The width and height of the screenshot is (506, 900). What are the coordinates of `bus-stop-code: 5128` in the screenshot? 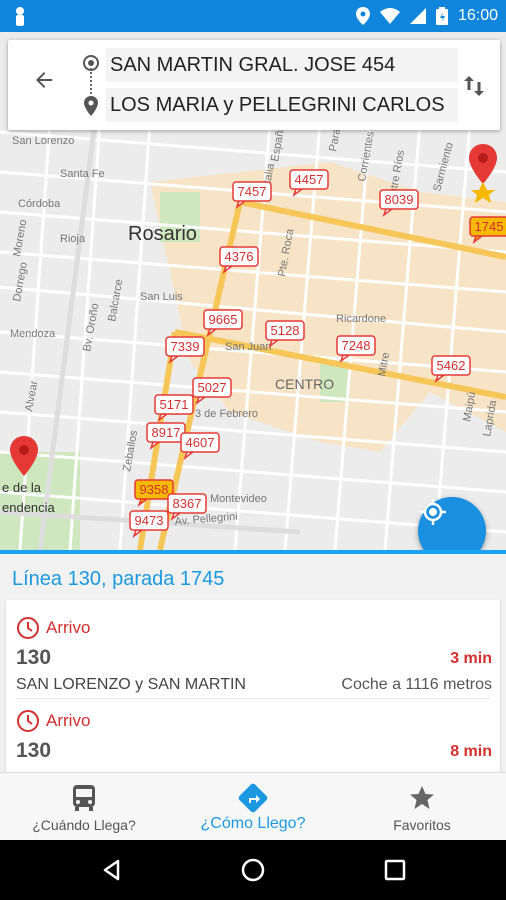 It's located at (285, 330).